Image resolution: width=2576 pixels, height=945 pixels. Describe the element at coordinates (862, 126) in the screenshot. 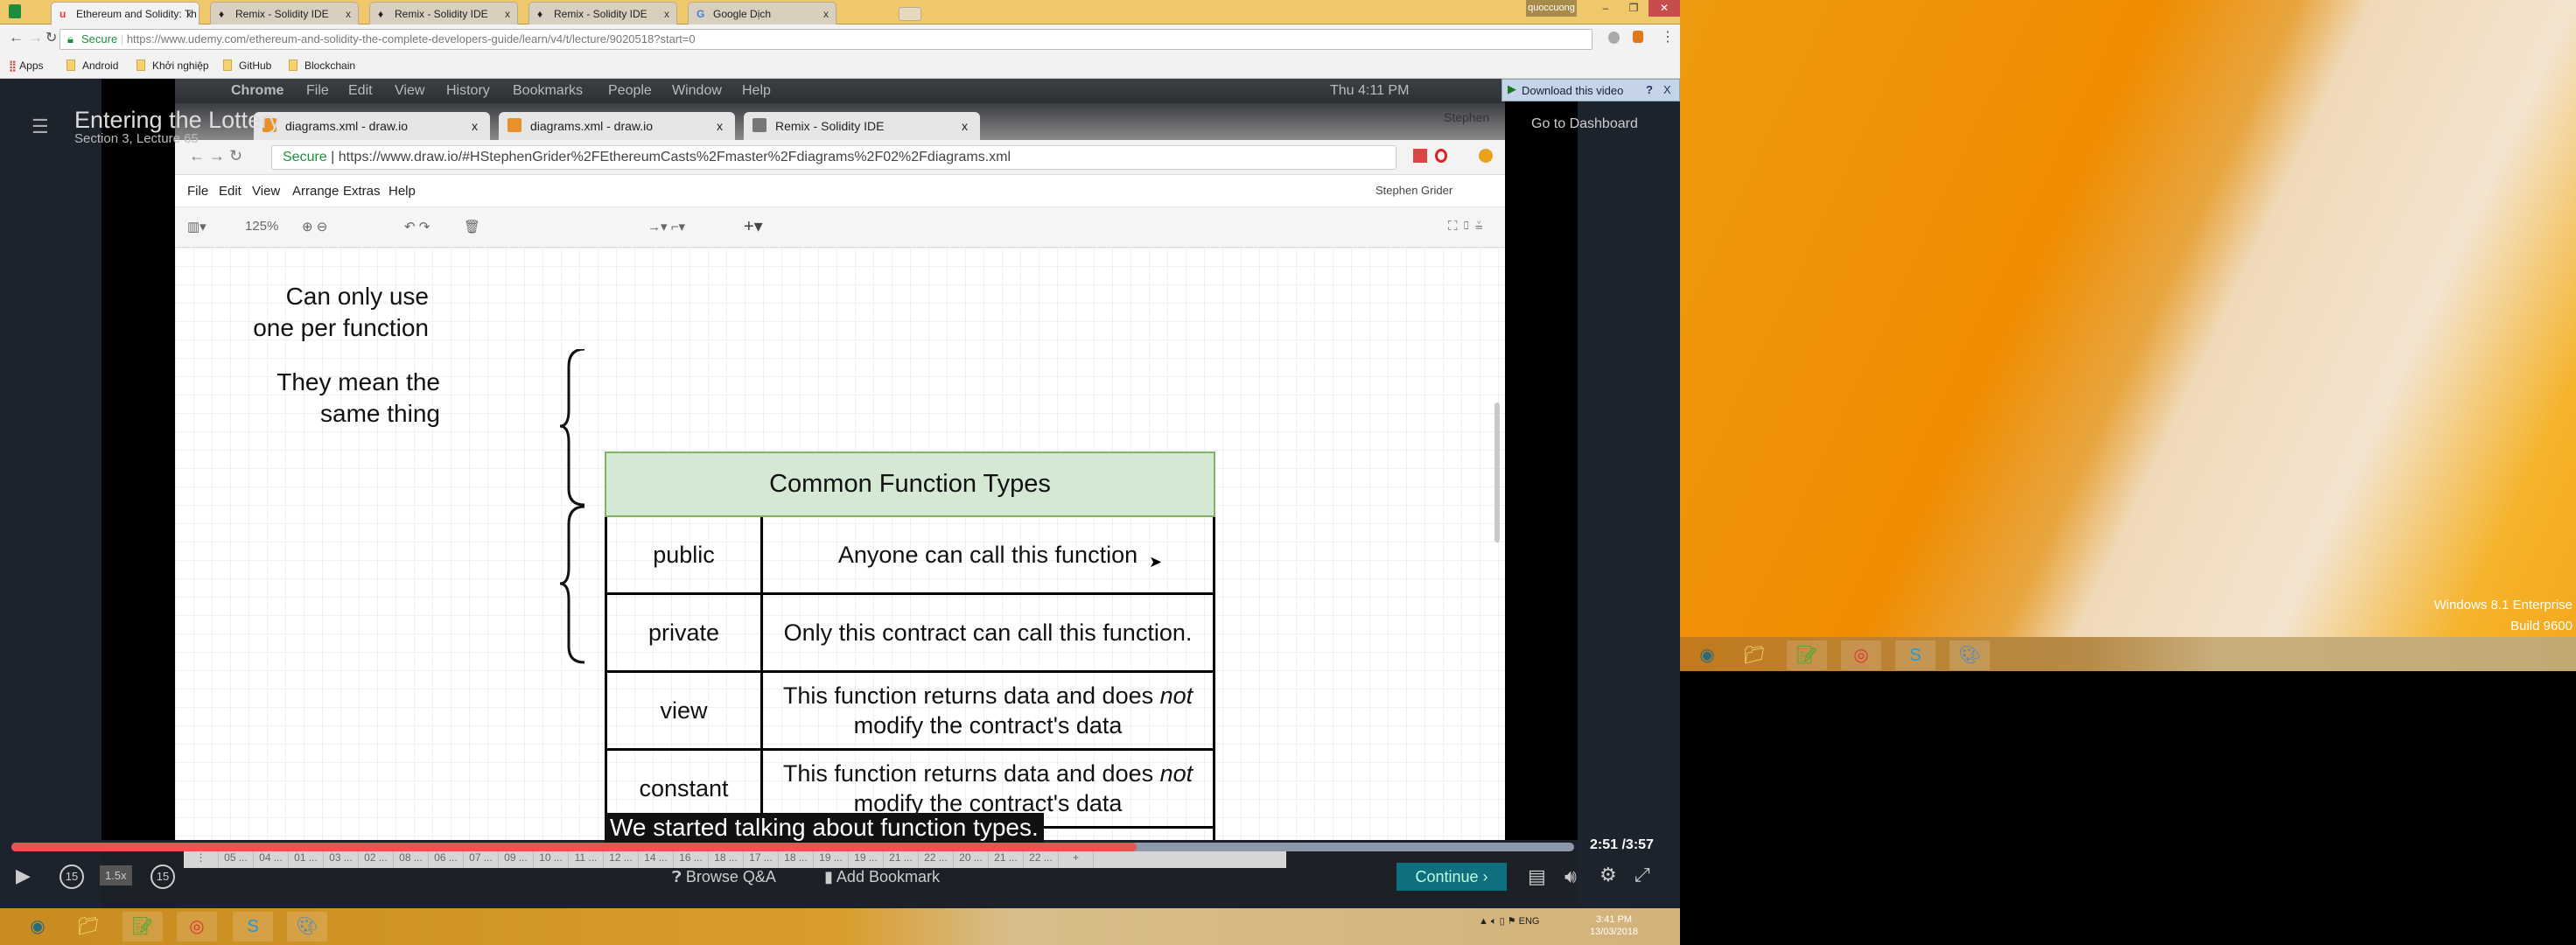

I see `mac-tab: Remix - Solidity IDE x` at that location.